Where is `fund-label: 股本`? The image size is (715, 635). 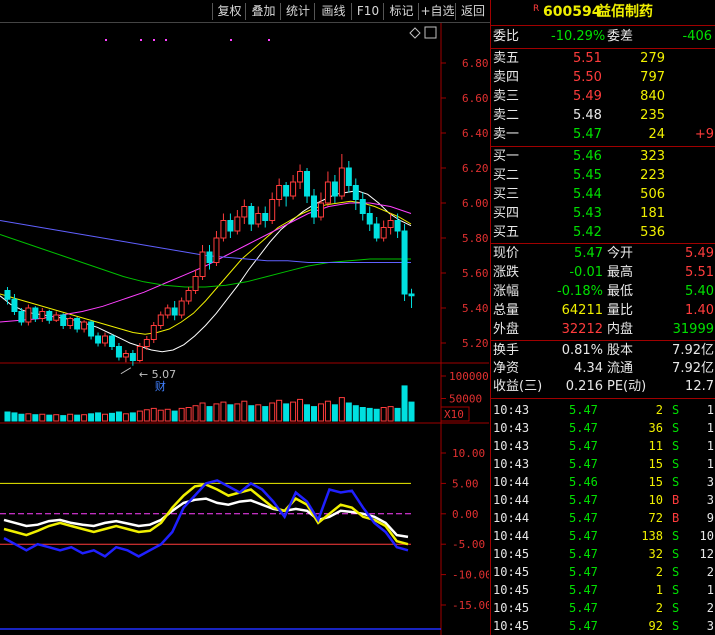 fund-label: 股本 is located at coordinates (620, 350).